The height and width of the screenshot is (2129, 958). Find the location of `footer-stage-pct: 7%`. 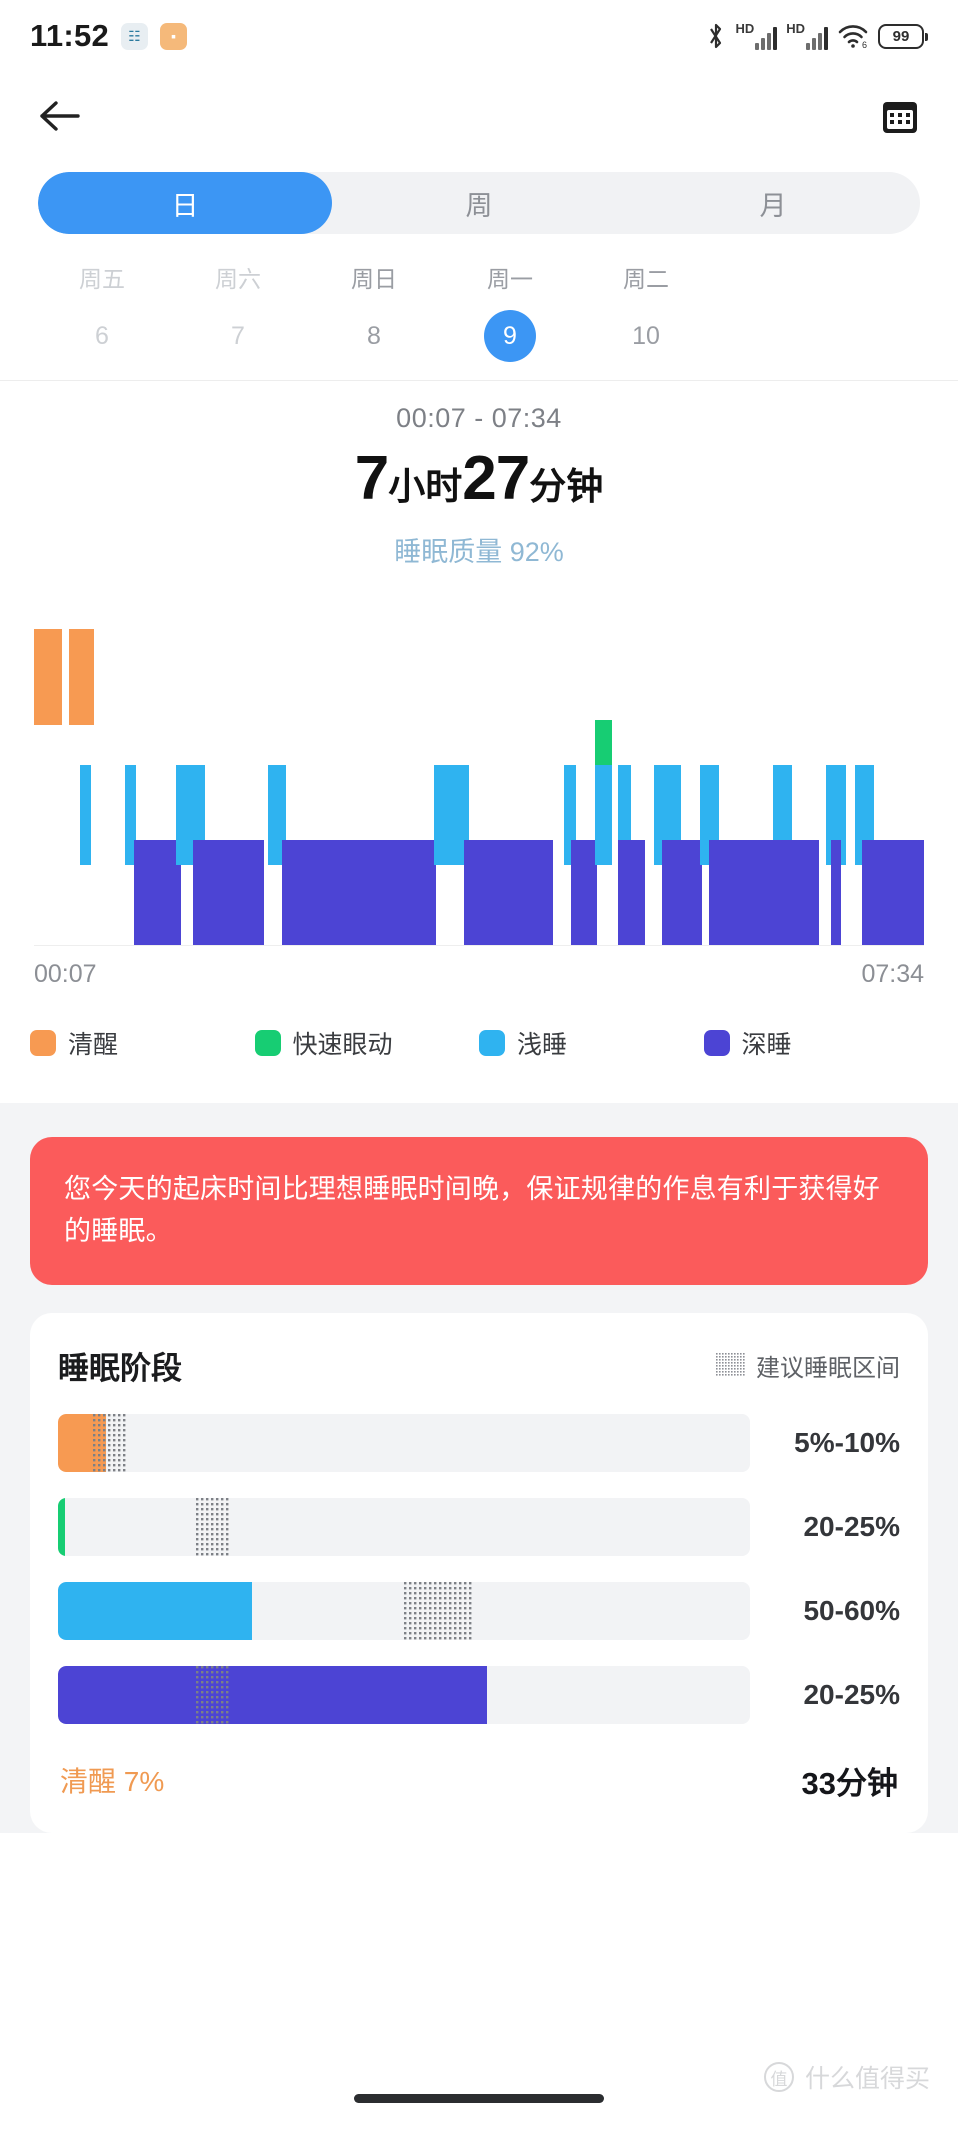

footer-stage-pct: 7% is located at coordinates (144, 1782).